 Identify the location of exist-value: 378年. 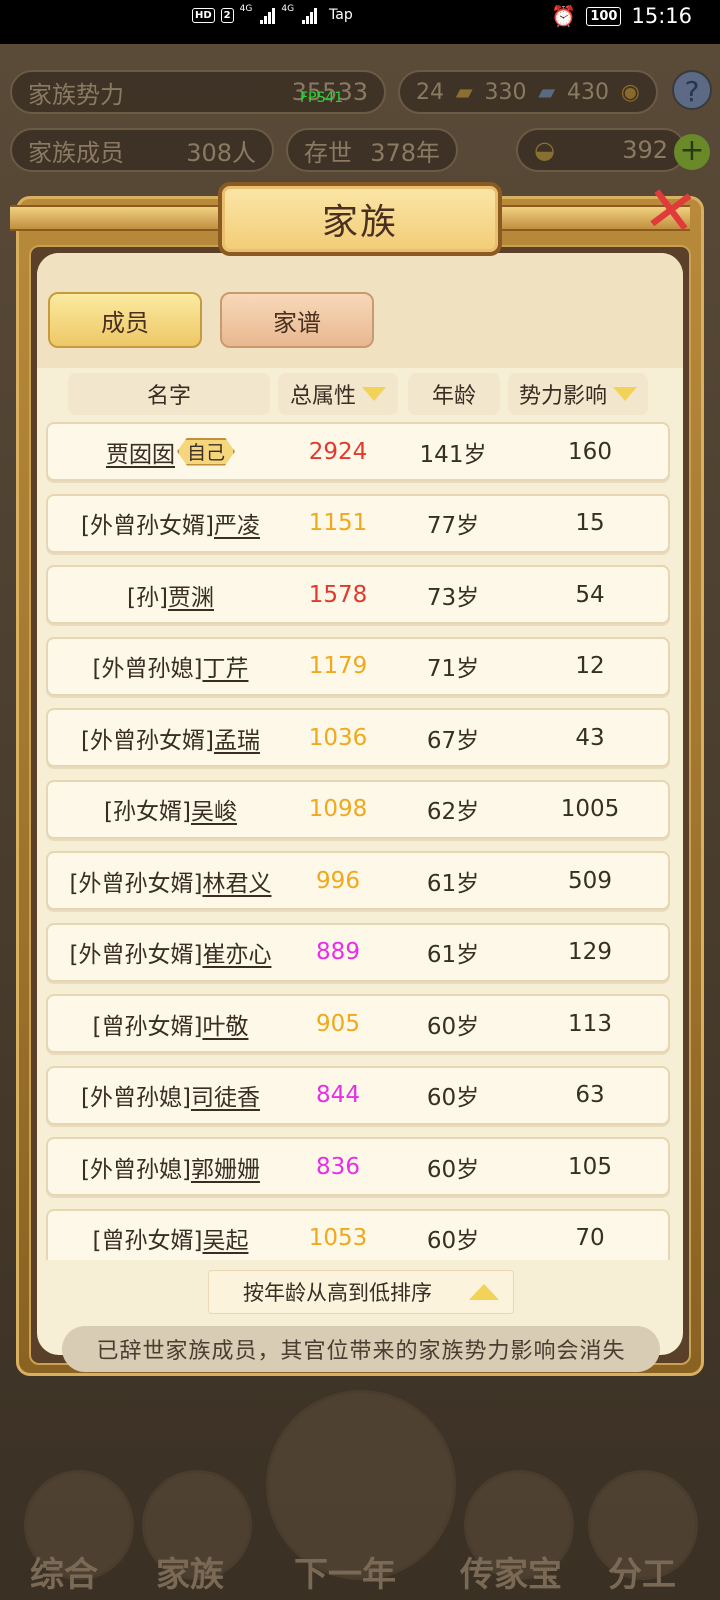
(405, 152).